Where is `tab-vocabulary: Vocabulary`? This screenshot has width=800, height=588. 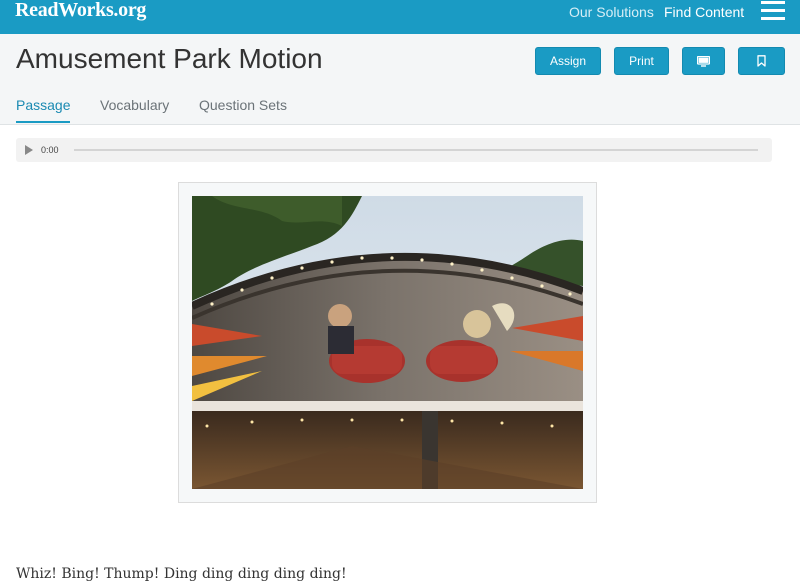 tab-vocabulary: Vocabulary is located at coordinates (134, 109).